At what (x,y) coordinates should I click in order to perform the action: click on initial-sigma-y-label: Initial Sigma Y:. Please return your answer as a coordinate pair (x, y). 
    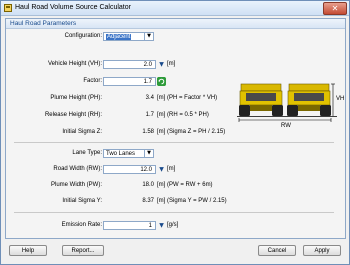
    Looking at the image, I should click on (82, 201).